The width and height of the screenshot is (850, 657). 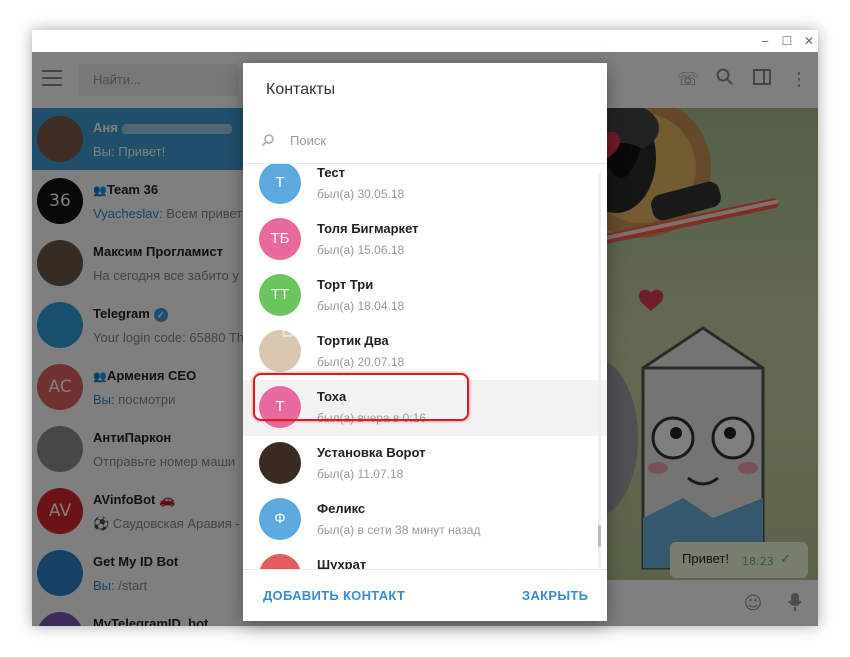 What do you see at coordinates (425, 464) in the screenshot?
I see `contact-row: Установка Ворот был(а) 11.07.18` at bounding box center [425, 464].